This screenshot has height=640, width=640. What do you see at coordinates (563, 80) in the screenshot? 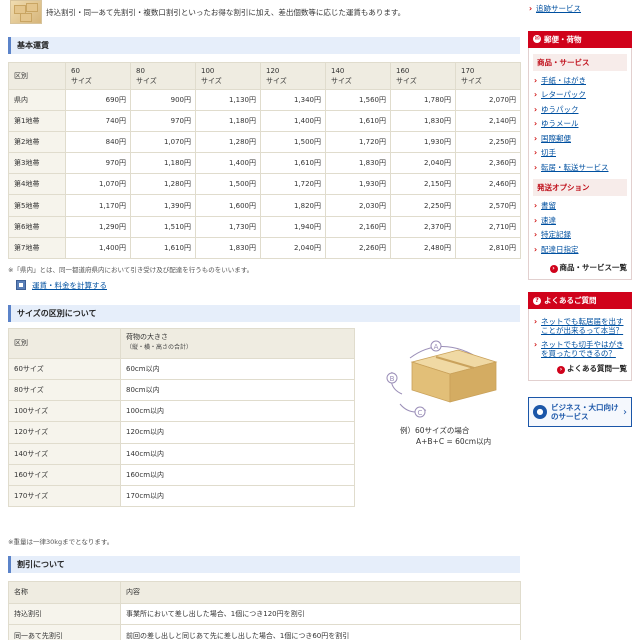
I see `sidebar-product-link: 手紙・はがき` at bounding box center [563, 80].